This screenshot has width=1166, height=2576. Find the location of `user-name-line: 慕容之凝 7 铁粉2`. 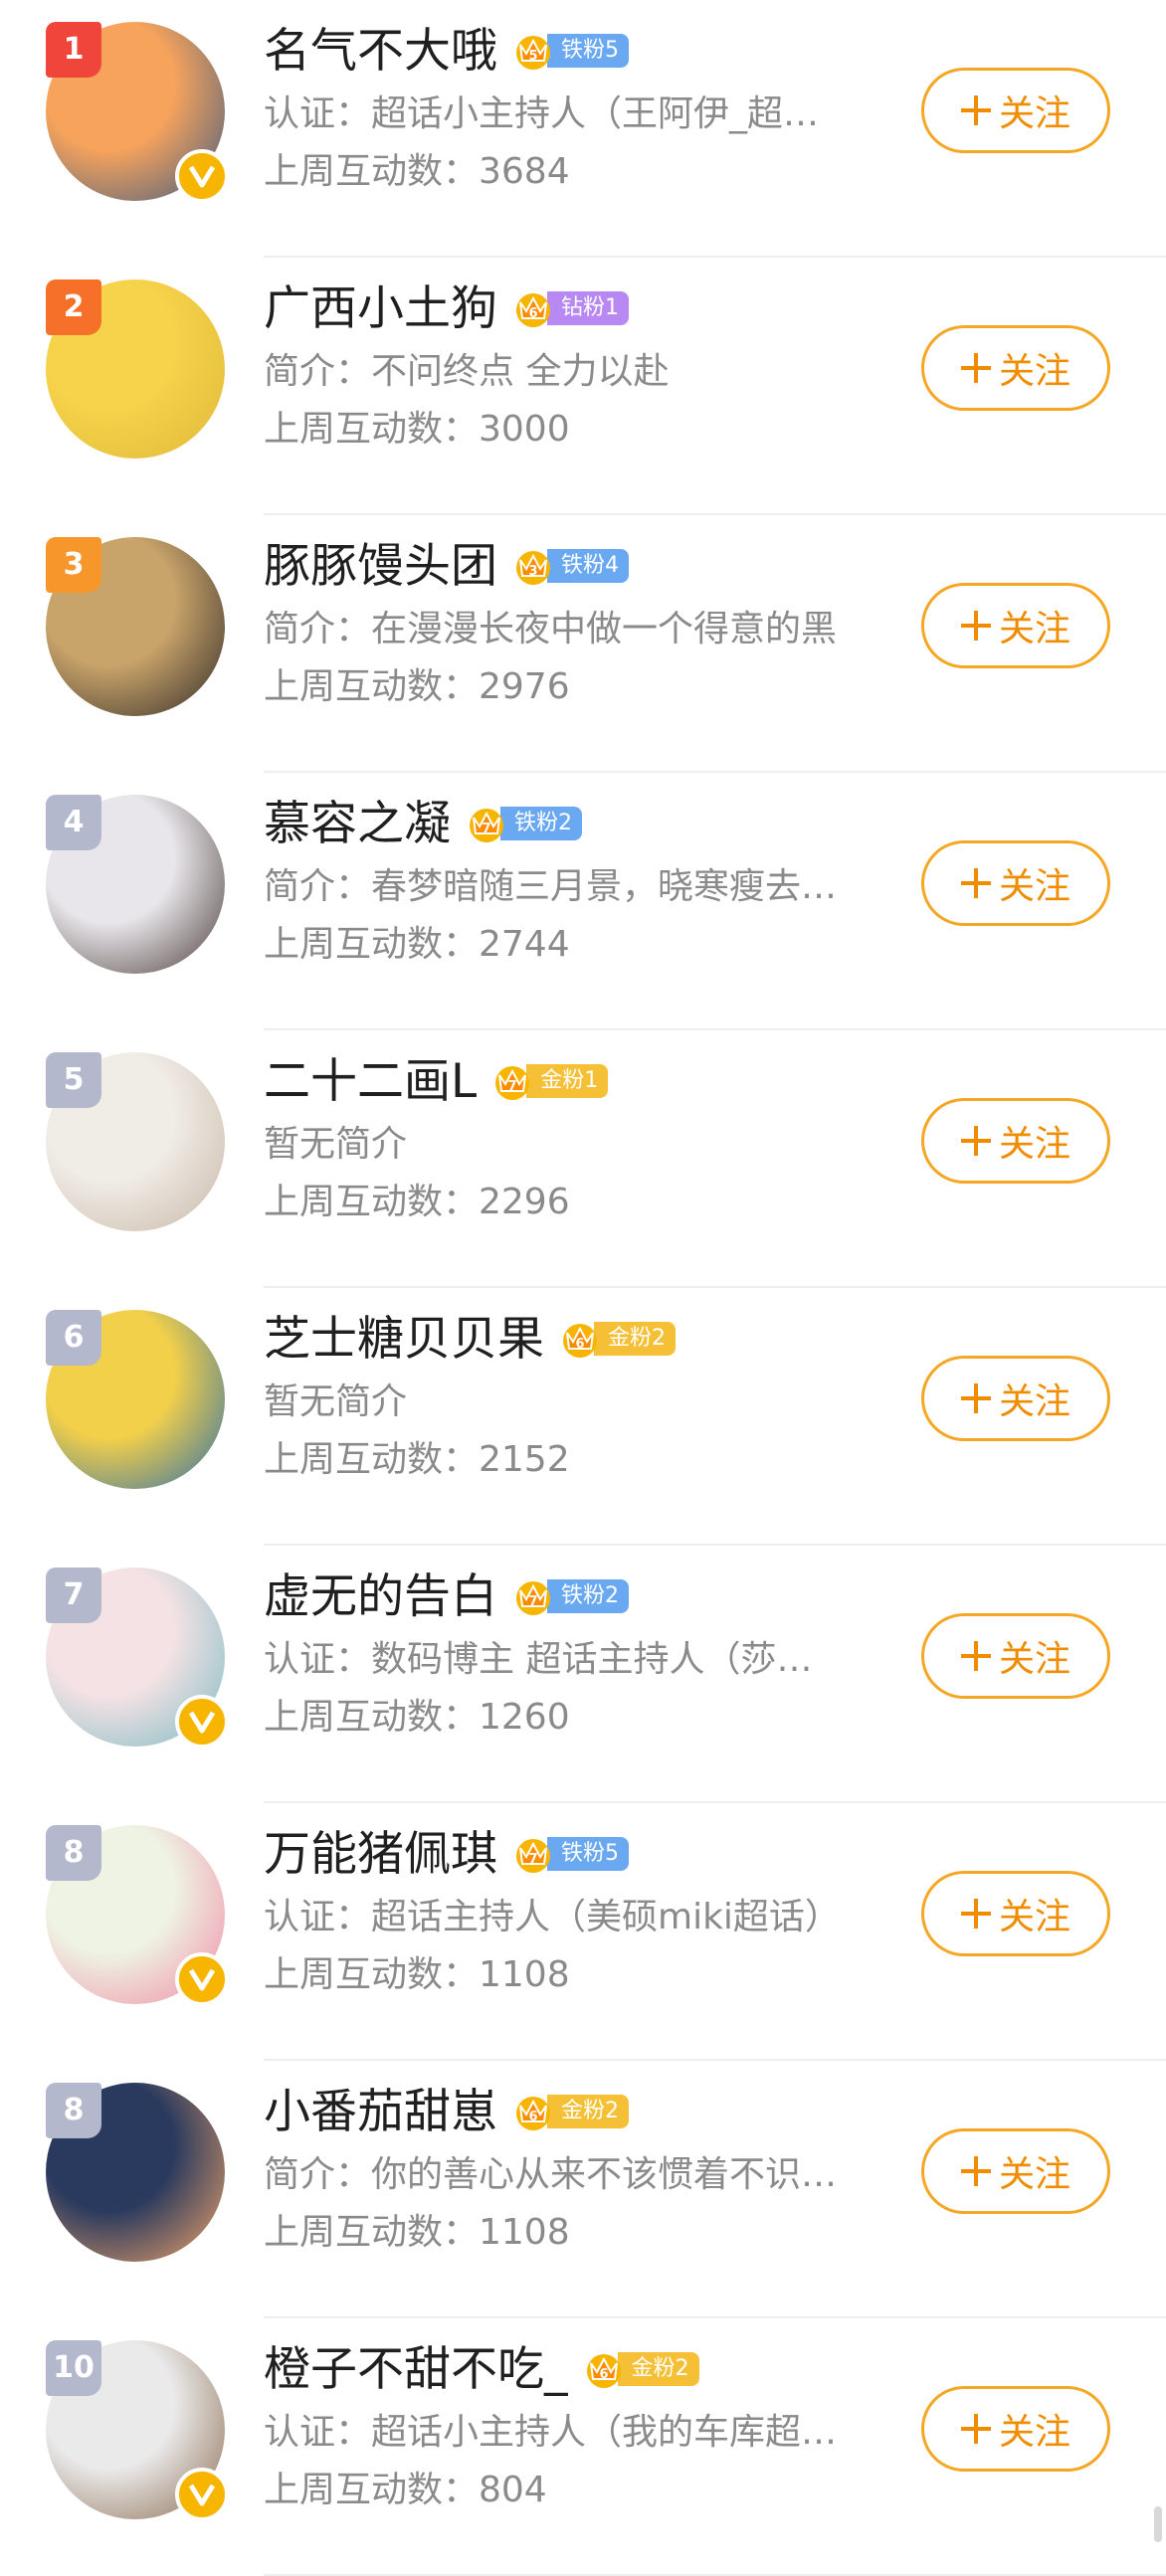

user-name-line: 慕容之凝 7 铁粉2 is located at coordinates (423, 824).